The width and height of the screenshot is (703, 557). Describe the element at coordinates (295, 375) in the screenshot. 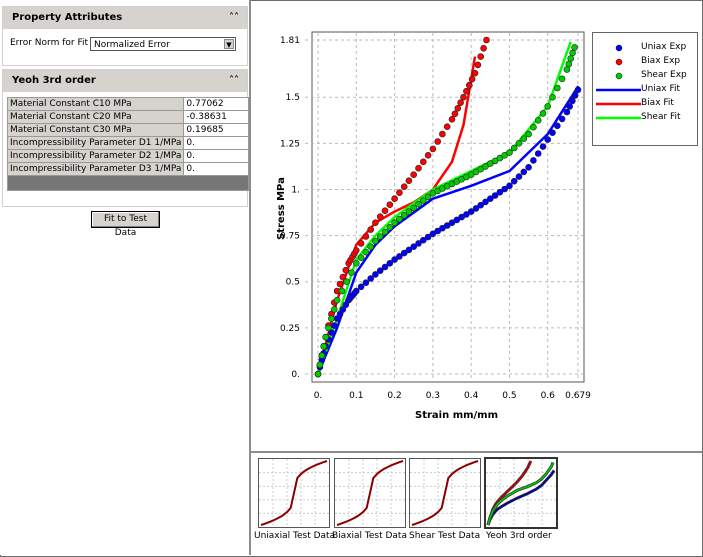

I see `y-tick-label: 0.` at that location.